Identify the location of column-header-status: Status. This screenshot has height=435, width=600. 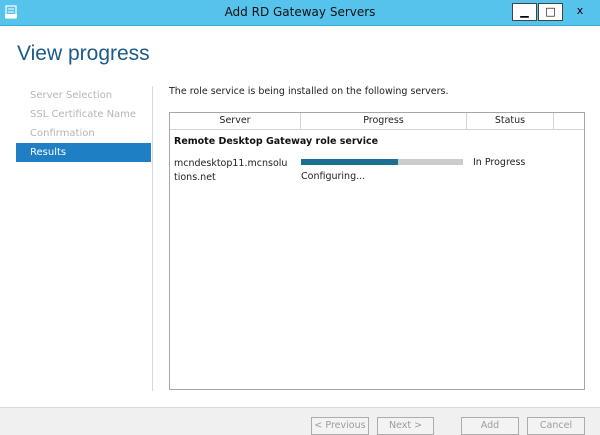
(510, 121).